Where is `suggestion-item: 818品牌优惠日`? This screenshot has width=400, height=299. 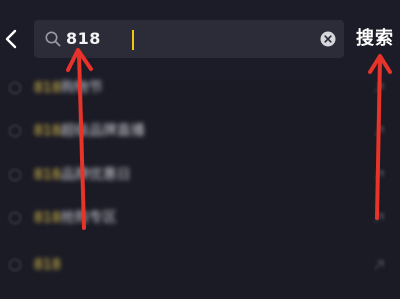
suggestion-item: 818品牌优惠日 is located at coordinates (200, 175).